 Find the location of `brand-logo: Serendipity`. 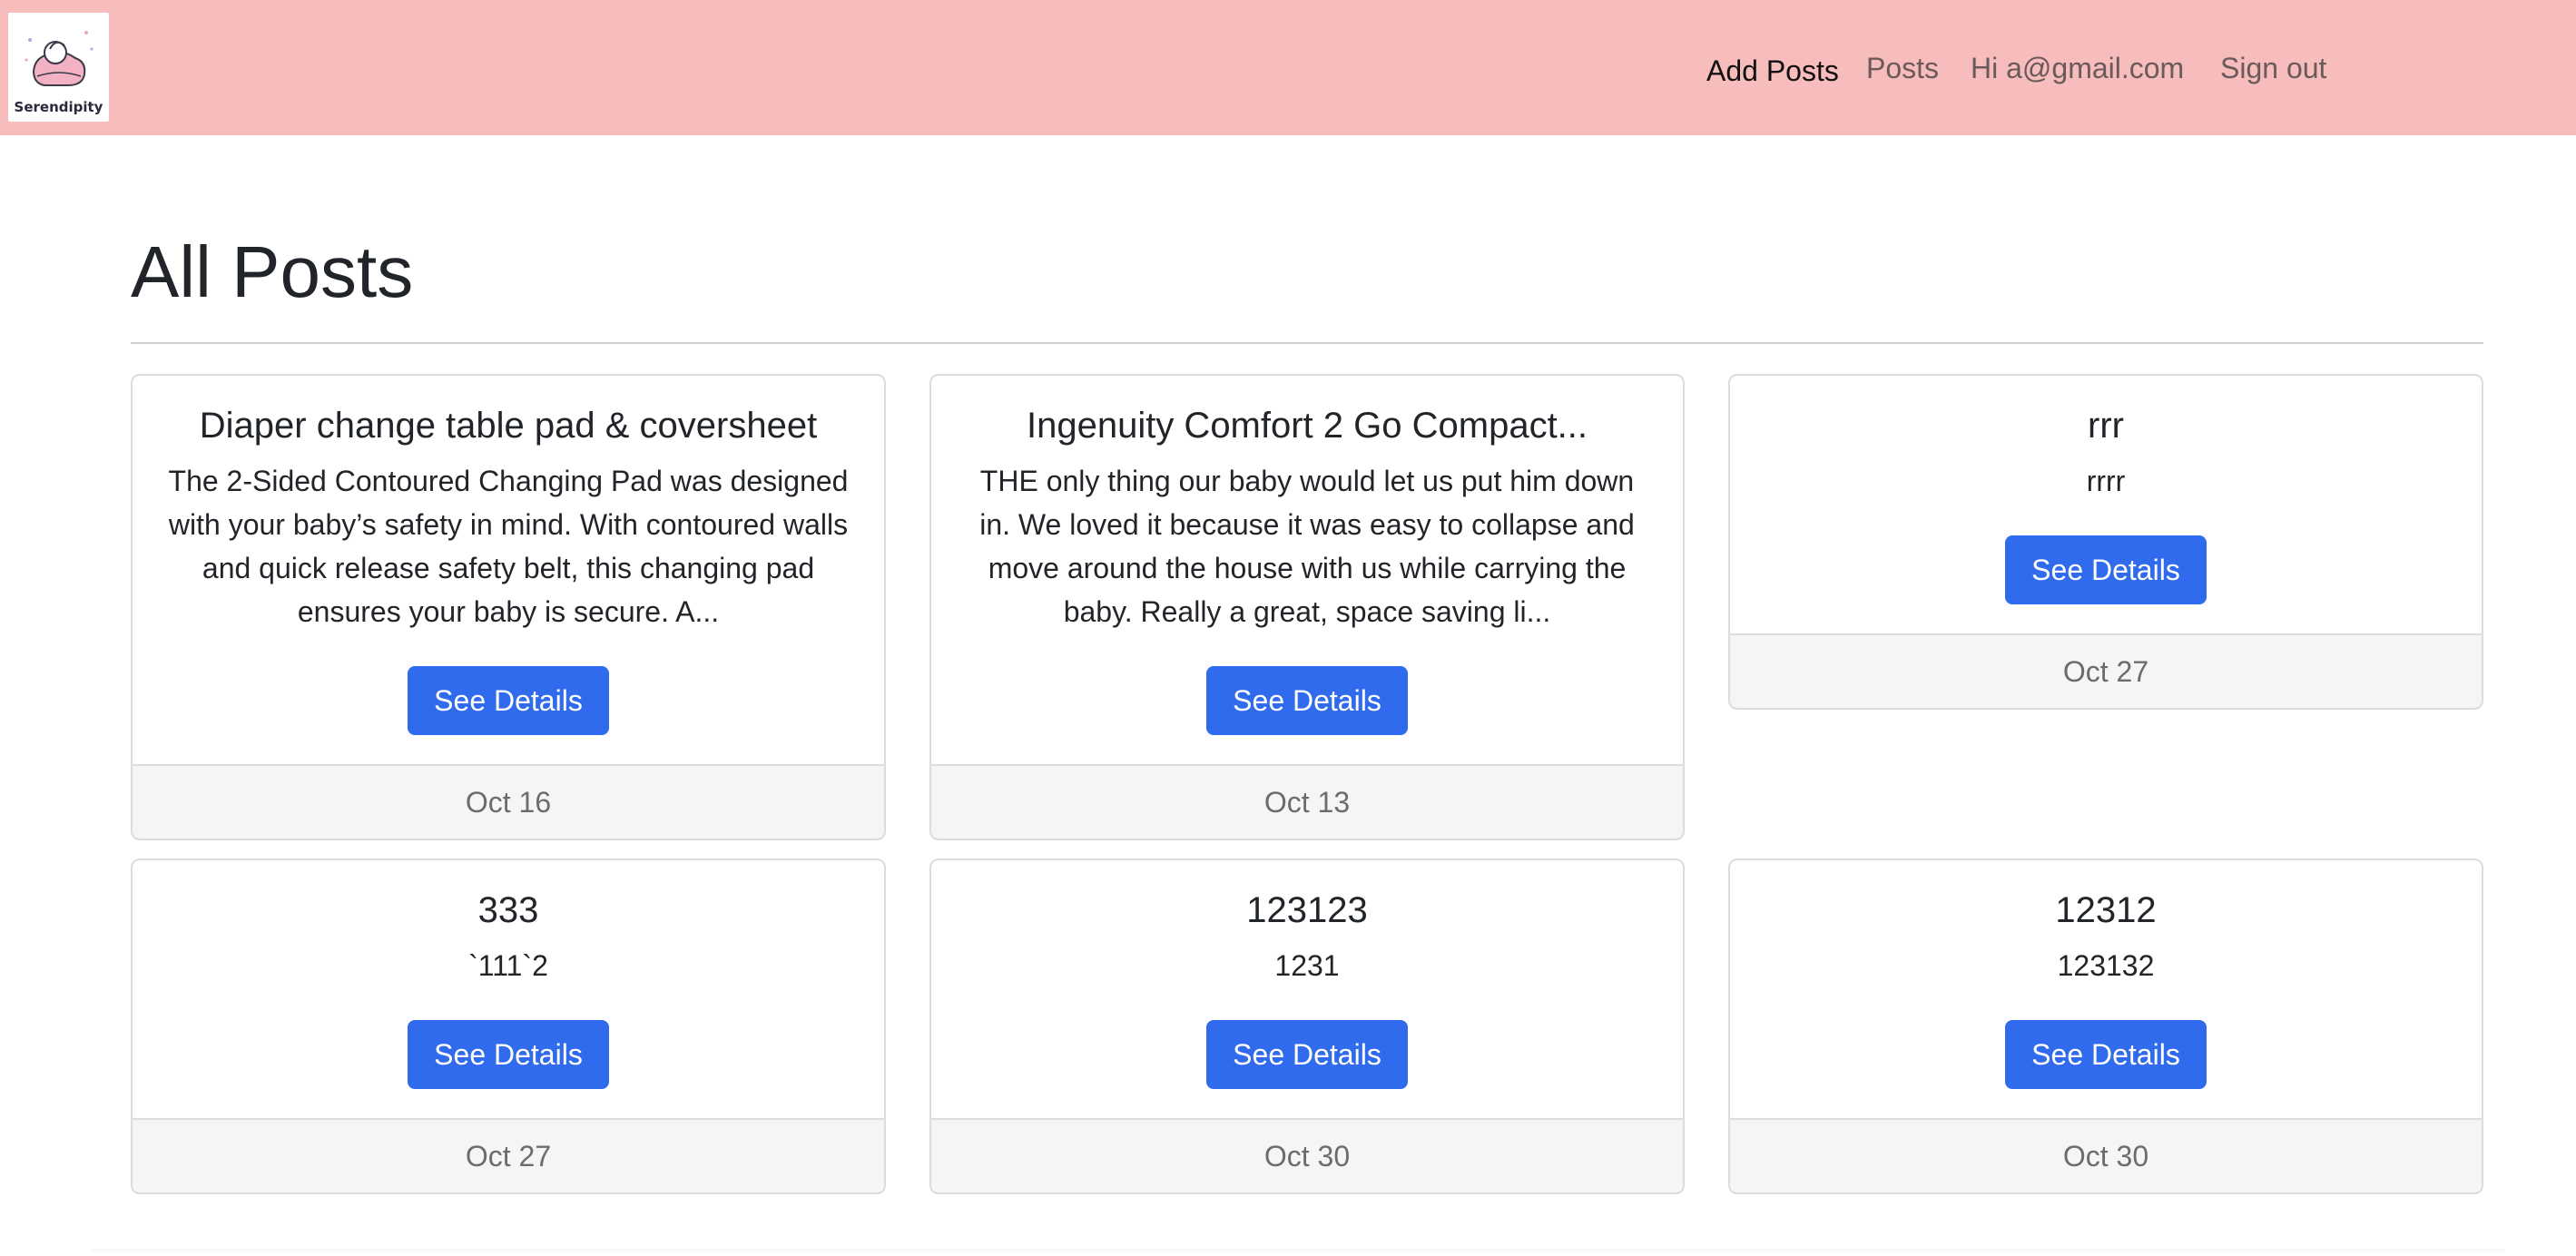

brand-logo: Serendipity is located at coordinates (58, 67).